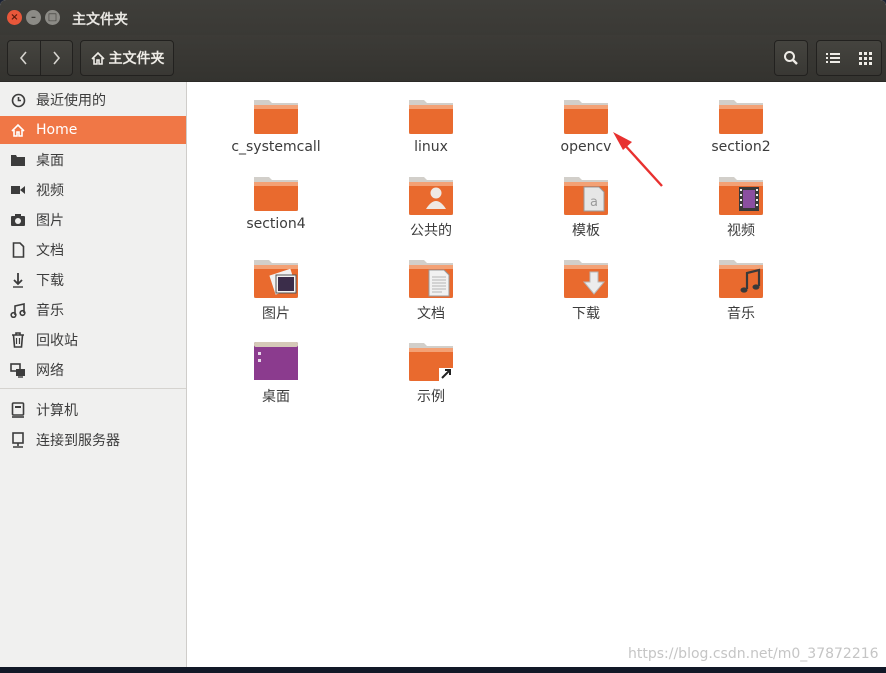 This screenshot has width=886, height=673. Describe the element at coordinates (50, 371) in the screenshot. I see `sidebar-item-label: 网络` at that location.